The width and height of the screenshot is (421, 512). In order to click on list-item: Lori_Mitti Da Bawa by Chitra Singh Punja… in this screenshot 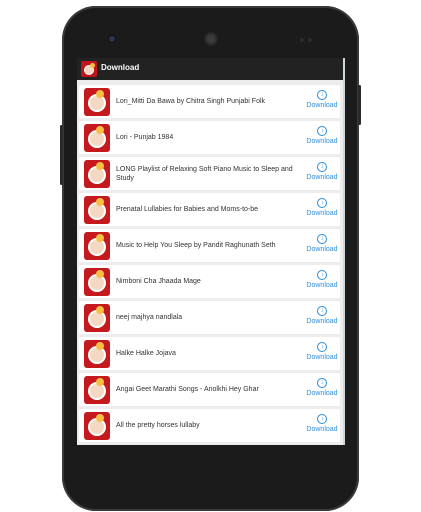, I will do `click(209, 101)`.